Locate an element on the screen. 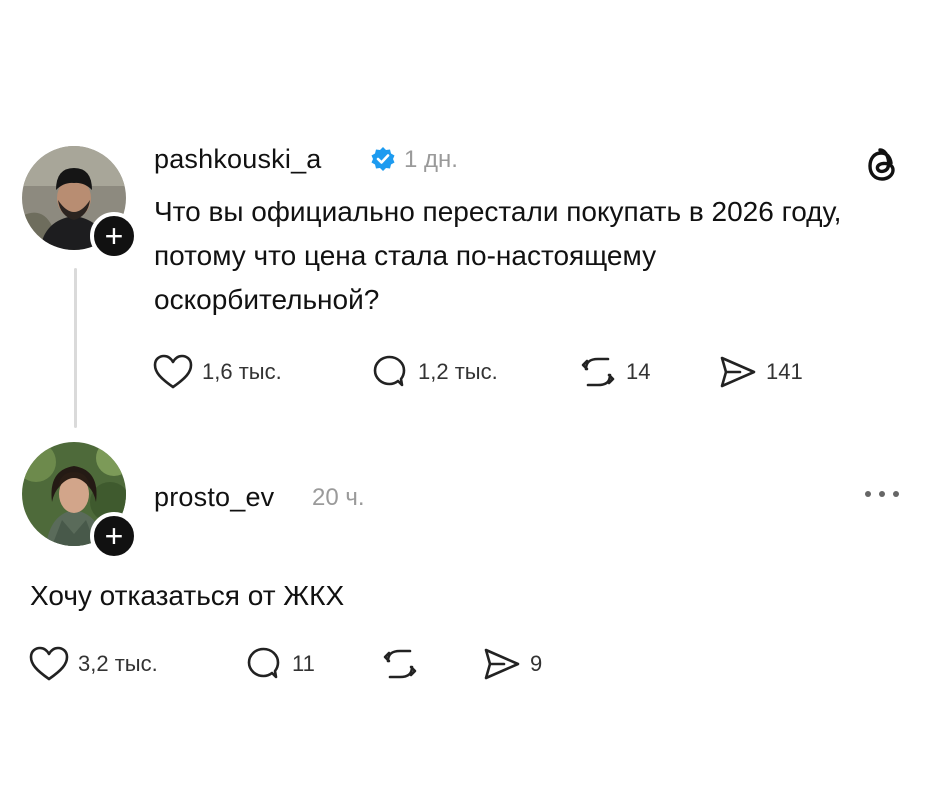 Image resolution: width=939 pixels, height=788 pixels. follow-button-pashkouski: + is located at coordinates (114, 236).